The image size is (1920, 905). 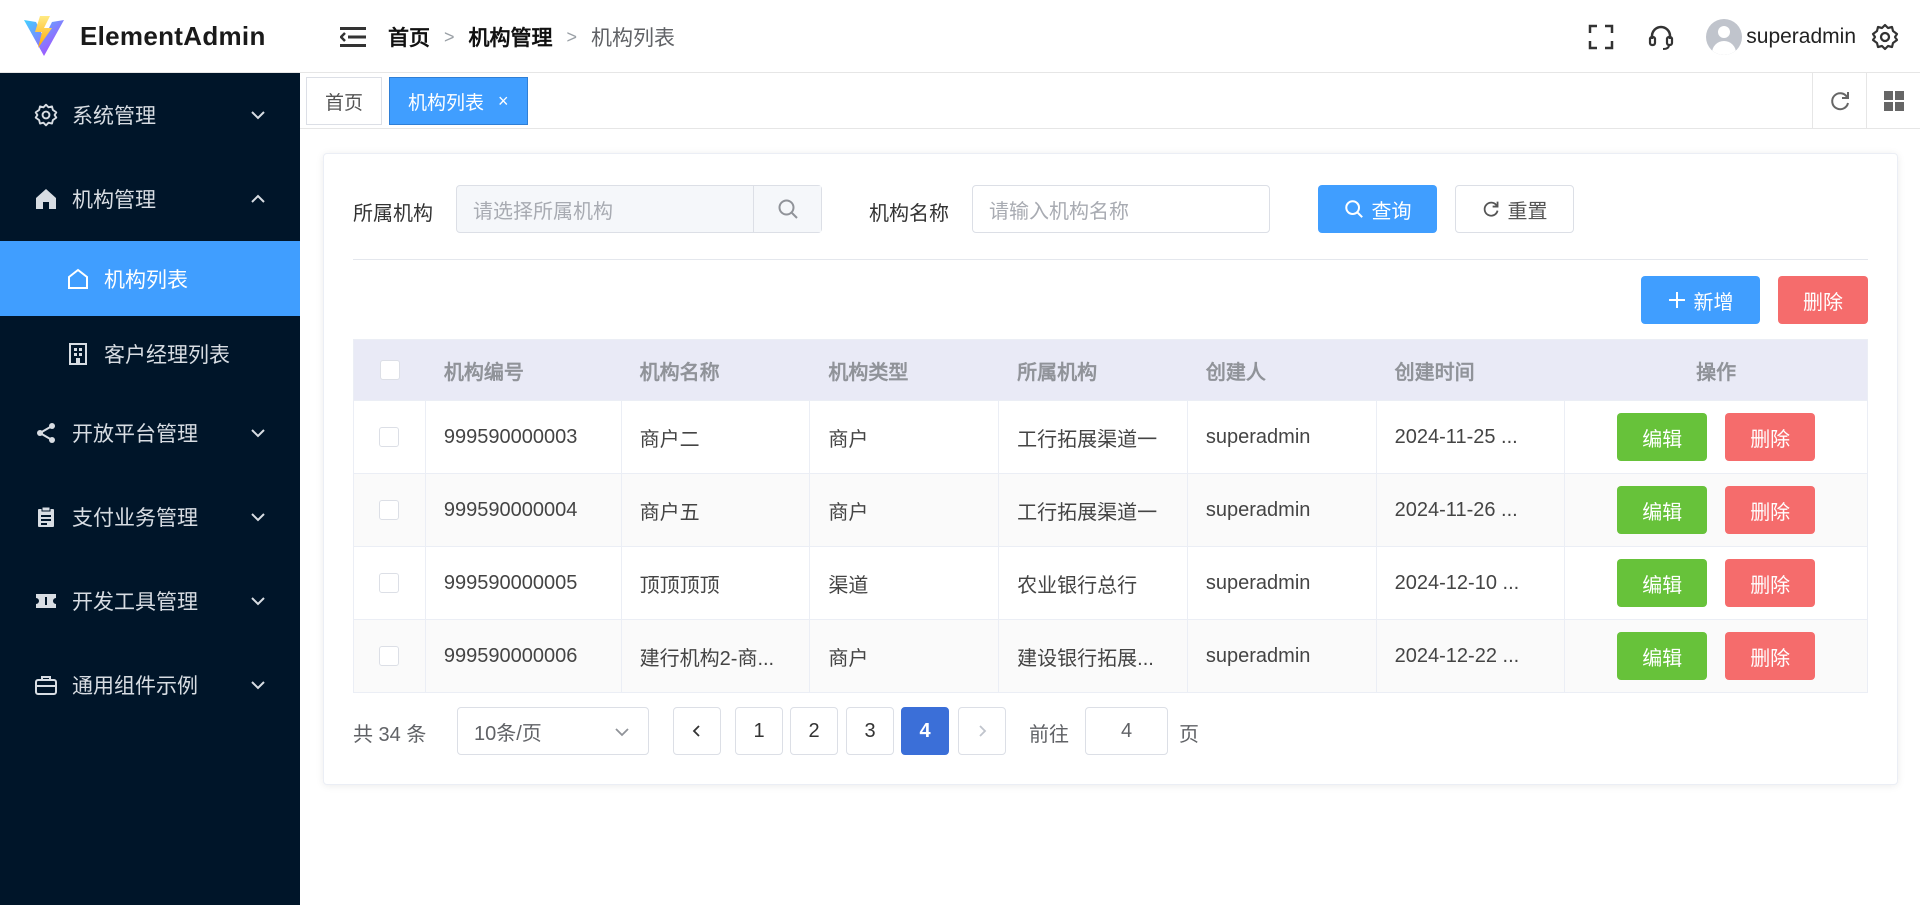 What do you see at coordinates (524, 437) in the screenshot?
I see `cell-code: 999590000003` at bounding box center [524, 437].